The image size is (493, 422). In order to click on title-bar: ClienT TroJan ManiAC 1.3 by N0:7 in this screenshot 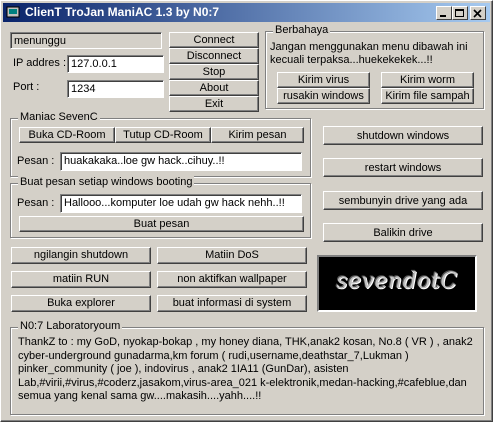, I will do `click(246, 12)`.